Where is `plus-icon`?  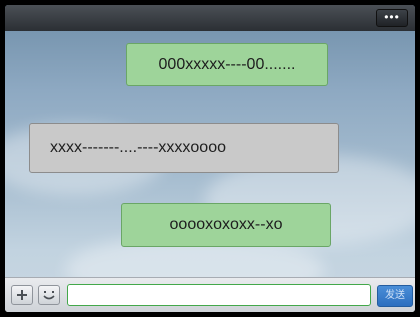
plus-icon is located at coordinates (22, 295).